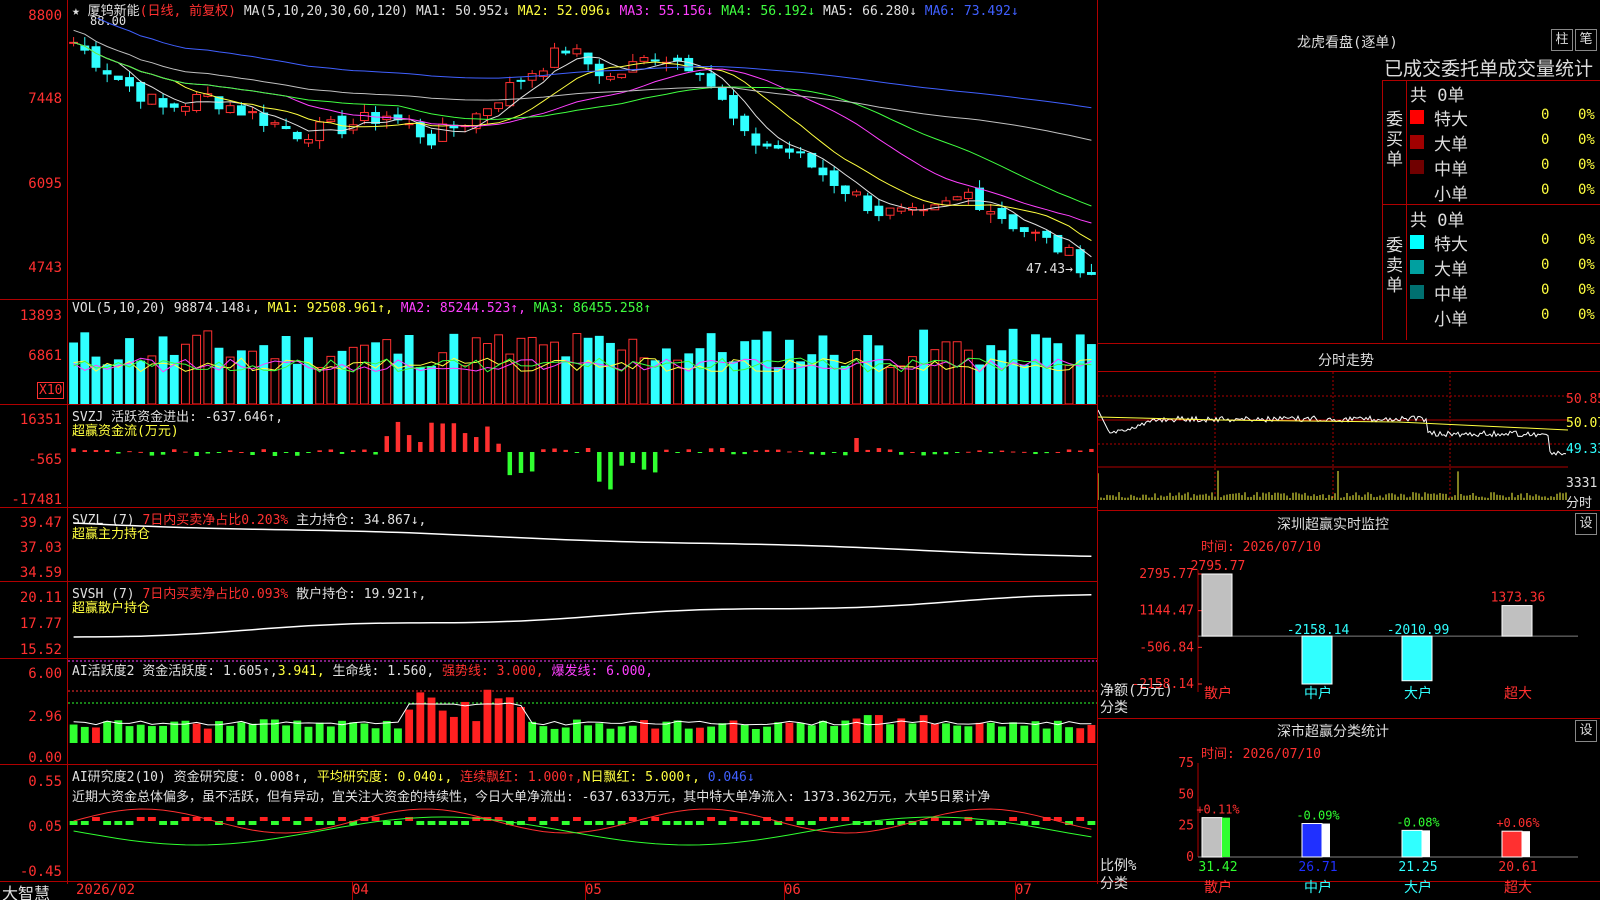 This screenshot has width=1600, height=900. I want to click on sell-swatch, so click(1417, 292).